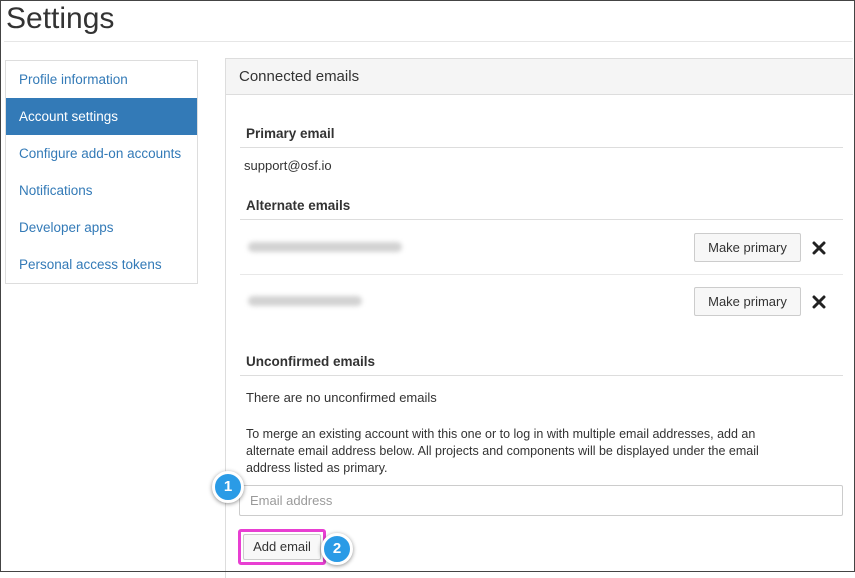 The image size is (855, 578). What do you see at coordinates (101, 153) in the screenshot?
I see `sidebar-item-configure-addon-accounts: Configure add-on accounts` at bounding box center [101, 153].